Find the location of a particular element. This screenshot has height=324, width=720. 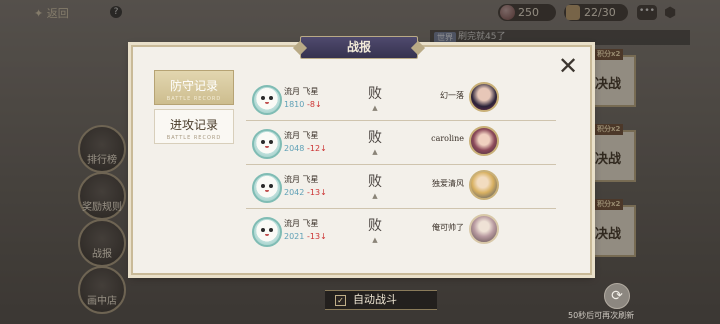

tab-label: 防守记录 is located at coordinates (193, 86).